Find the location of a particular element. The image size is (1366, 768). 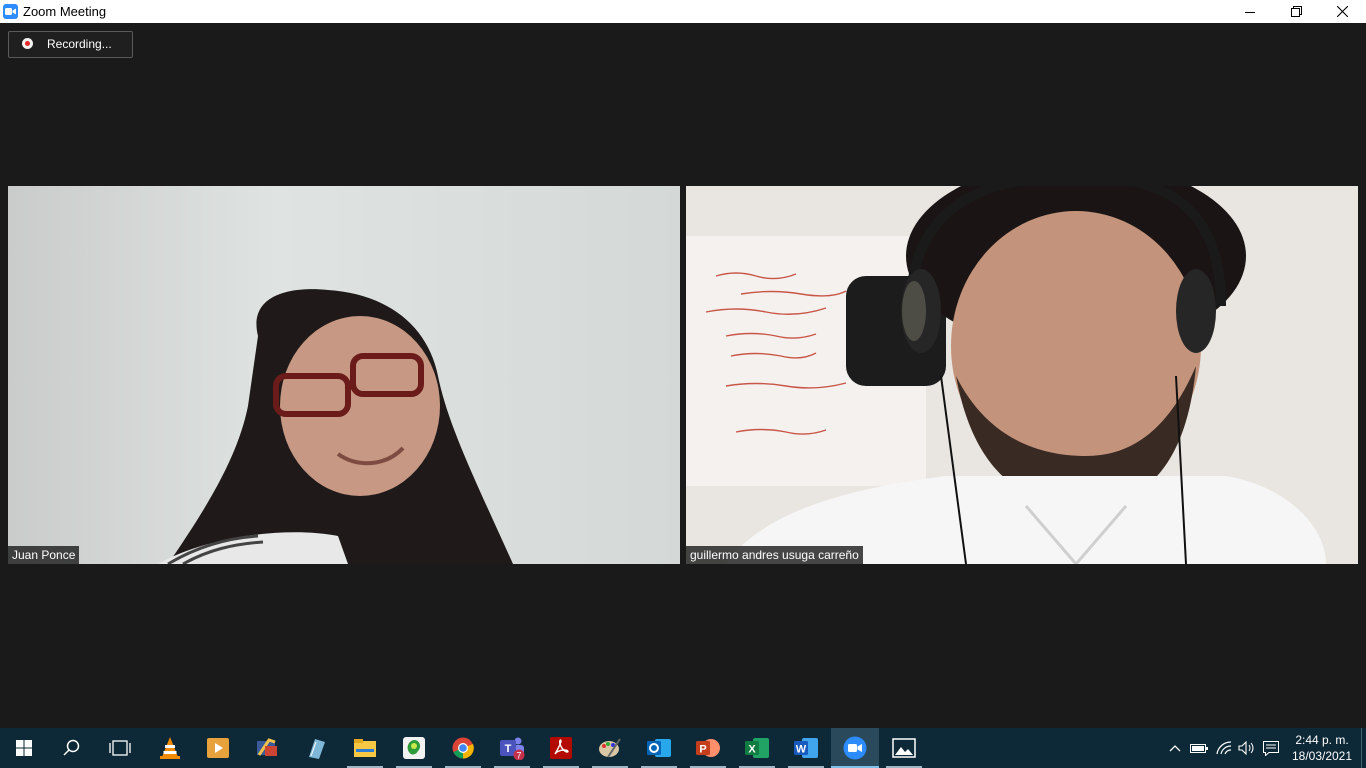

system-clock: 2:44 p. m. 18/03/2021 is located at coordinates (1322, 748).